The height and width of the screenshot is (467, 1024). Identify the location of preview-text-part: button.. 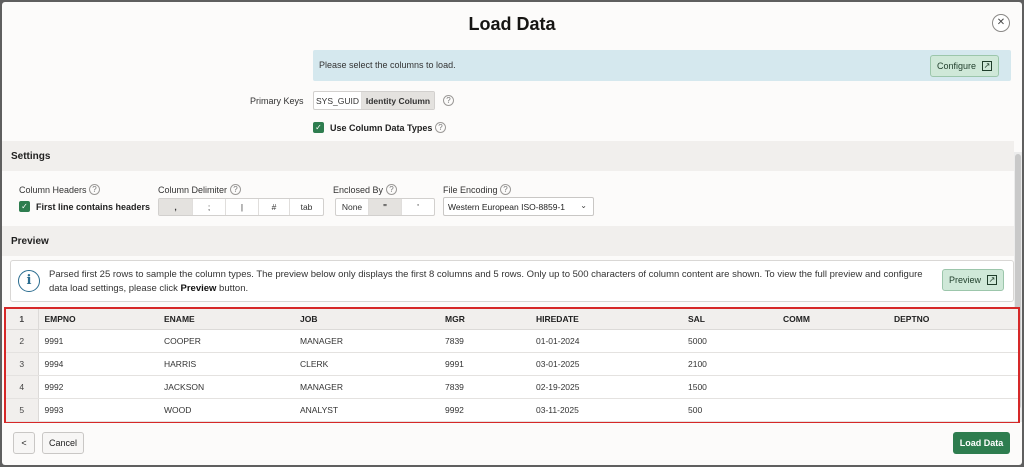
(232, 288).